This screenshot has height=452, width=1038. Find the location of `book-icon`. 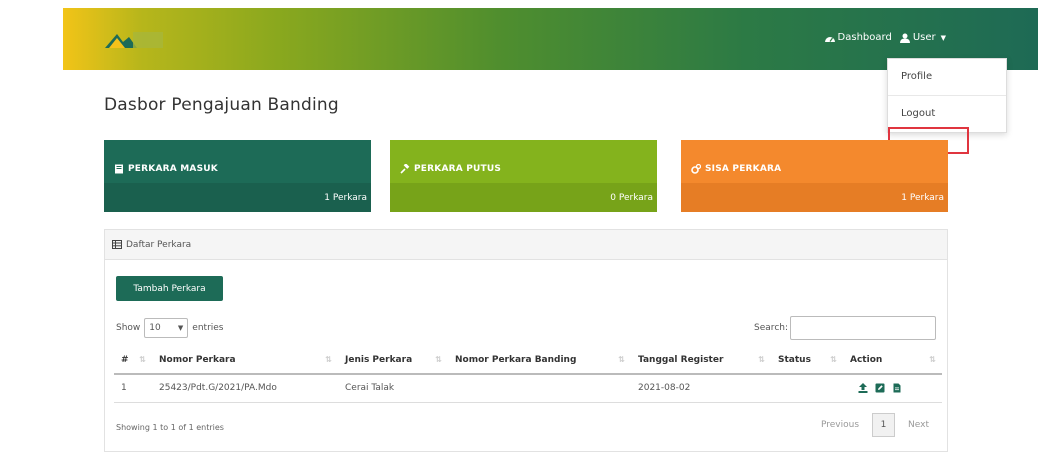

book-icon is located at coordinates (119, 169).